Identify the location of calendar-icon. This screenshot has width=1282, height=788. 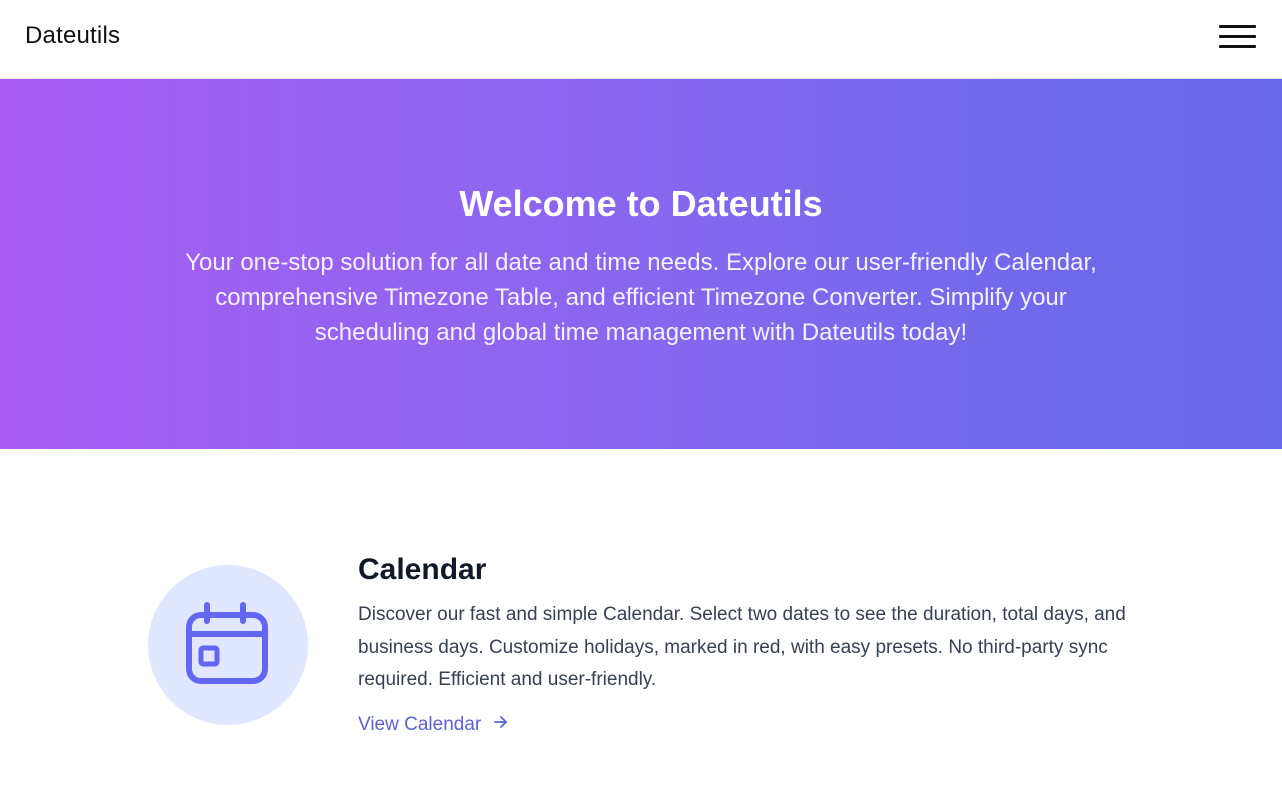
(227, 643).